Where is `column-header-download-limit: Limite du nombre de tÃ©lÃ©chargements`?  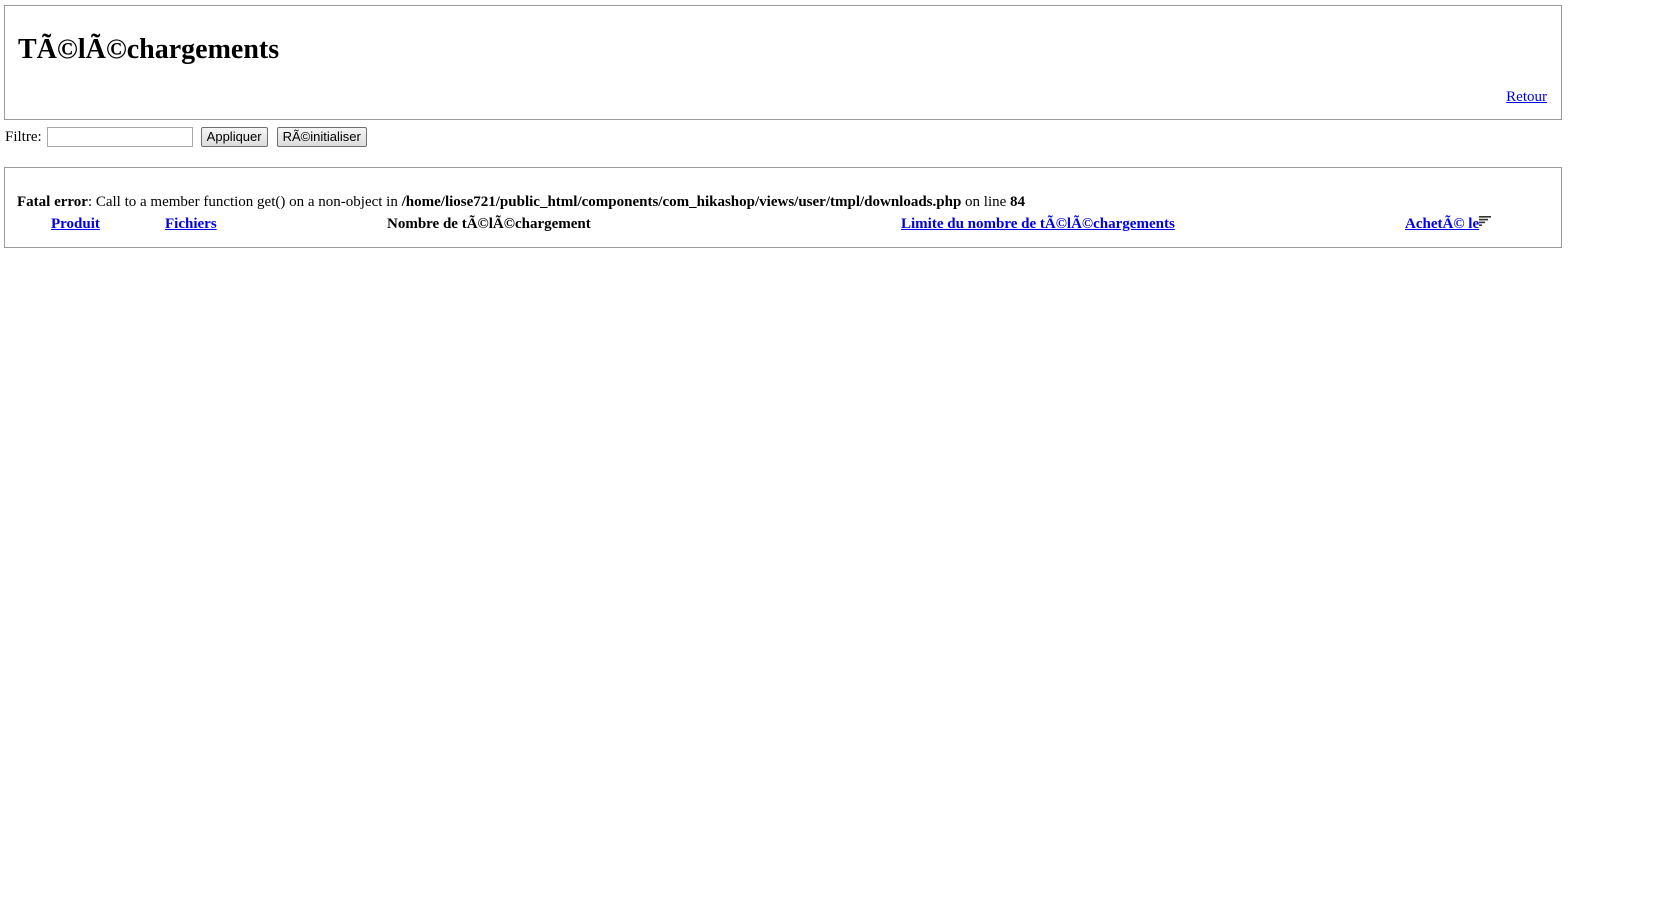 column-header-download-limit: Limite du nombre de tÃ©lÃ©chargements is located at coordinates (1038, 224).